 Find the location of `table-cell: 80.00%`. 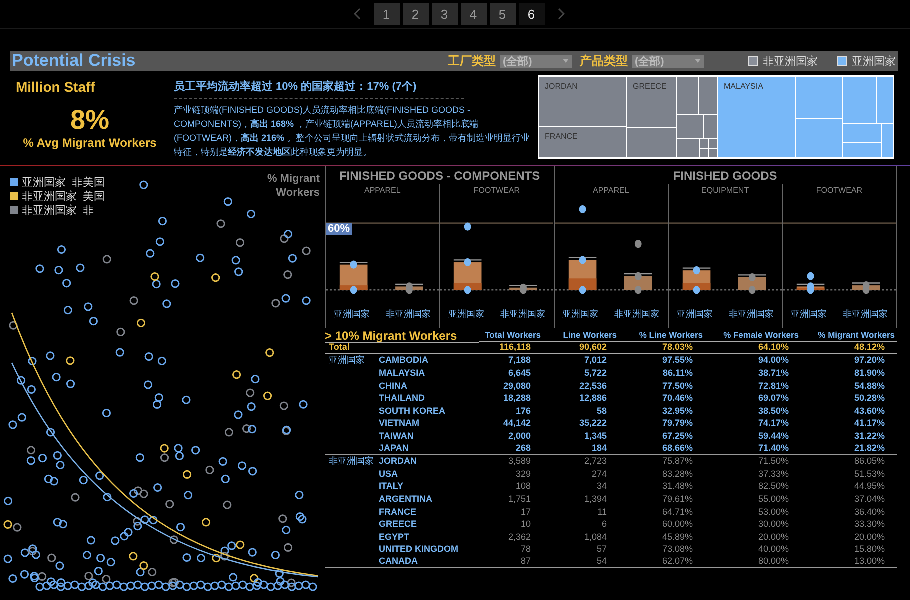

table-cell: 80.00% is located at coordinates (753, 562).